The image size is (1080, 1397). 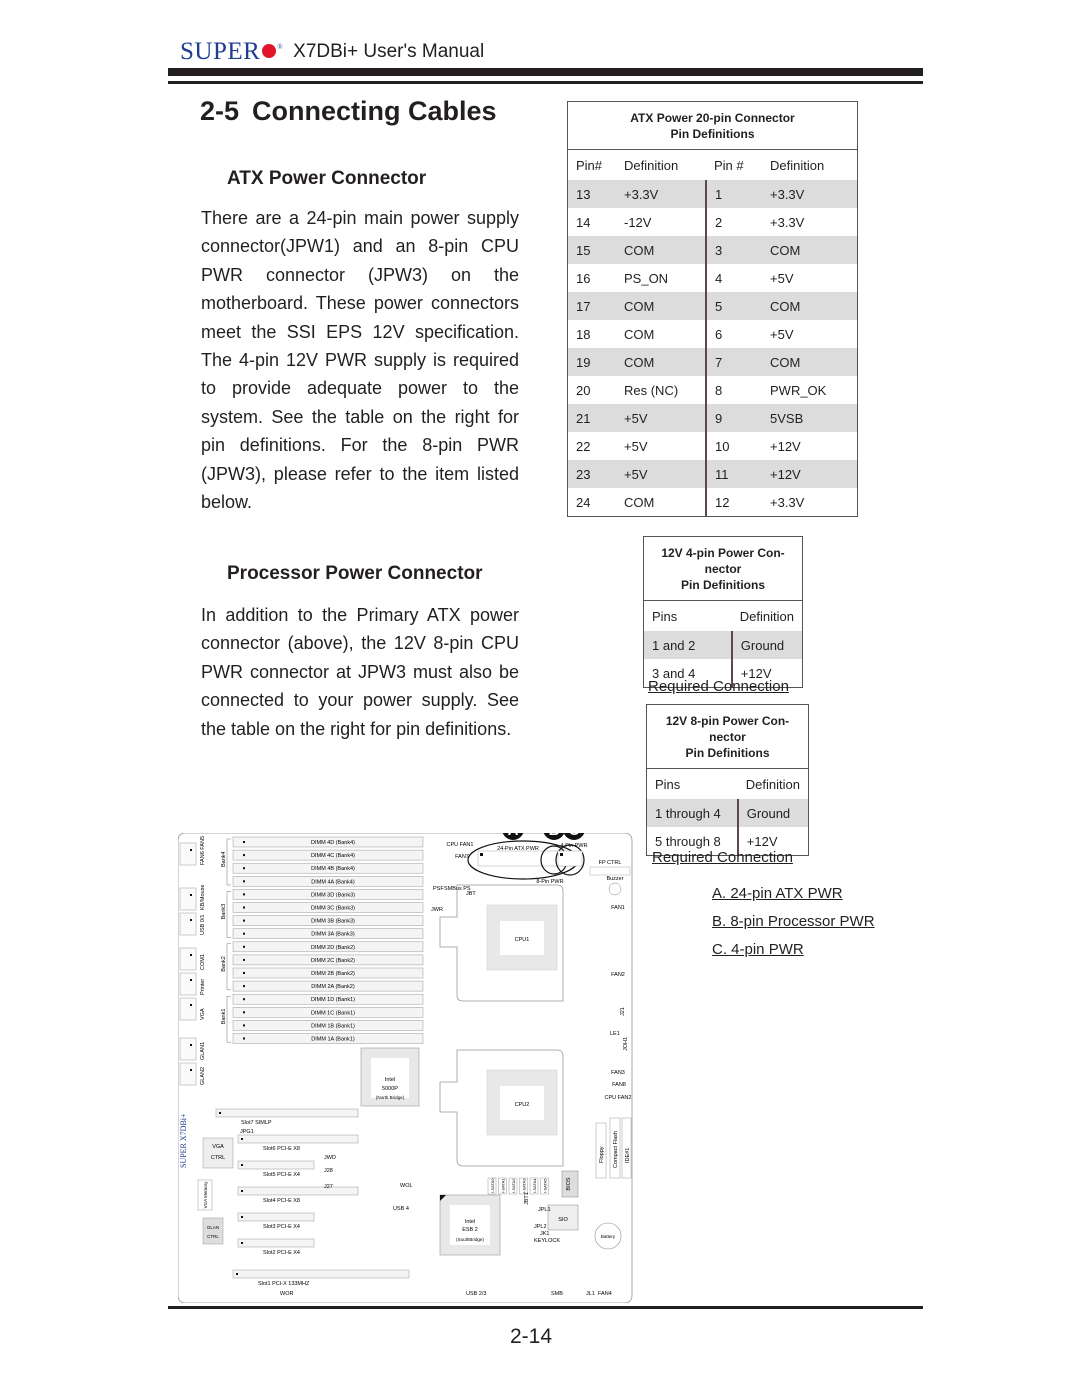 What do you see at coordinates (333, 935) in the screenshot?
I see `dimm-label: DIMM 3A (Bank3)` at bounding box center [333, 935].